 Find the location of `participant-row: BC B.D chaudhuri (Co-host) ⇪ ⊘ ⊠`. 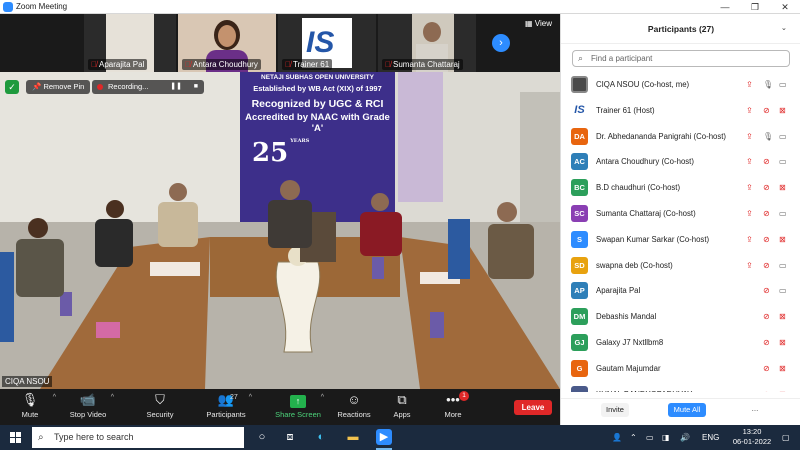

participant-row: BC B.D chaudhuri (Co-host) ⇪ ⊘ ⊠ is located at coordinates (680, 188).